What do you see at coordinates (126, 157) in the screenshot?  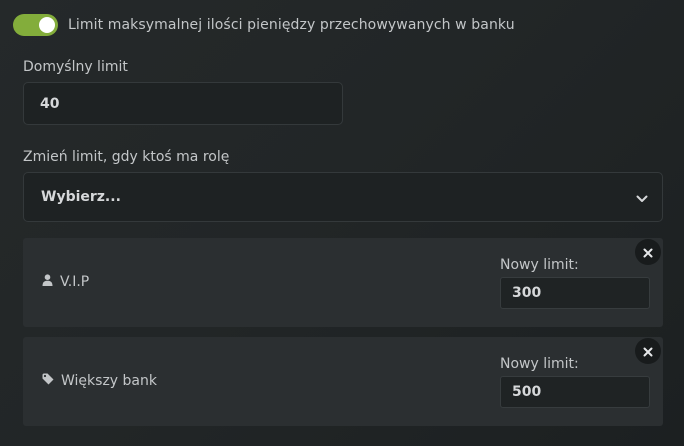 I see `role-select-label: Zmień limit, gdy ktoś ma rolę` at bounding box center [126, 157].